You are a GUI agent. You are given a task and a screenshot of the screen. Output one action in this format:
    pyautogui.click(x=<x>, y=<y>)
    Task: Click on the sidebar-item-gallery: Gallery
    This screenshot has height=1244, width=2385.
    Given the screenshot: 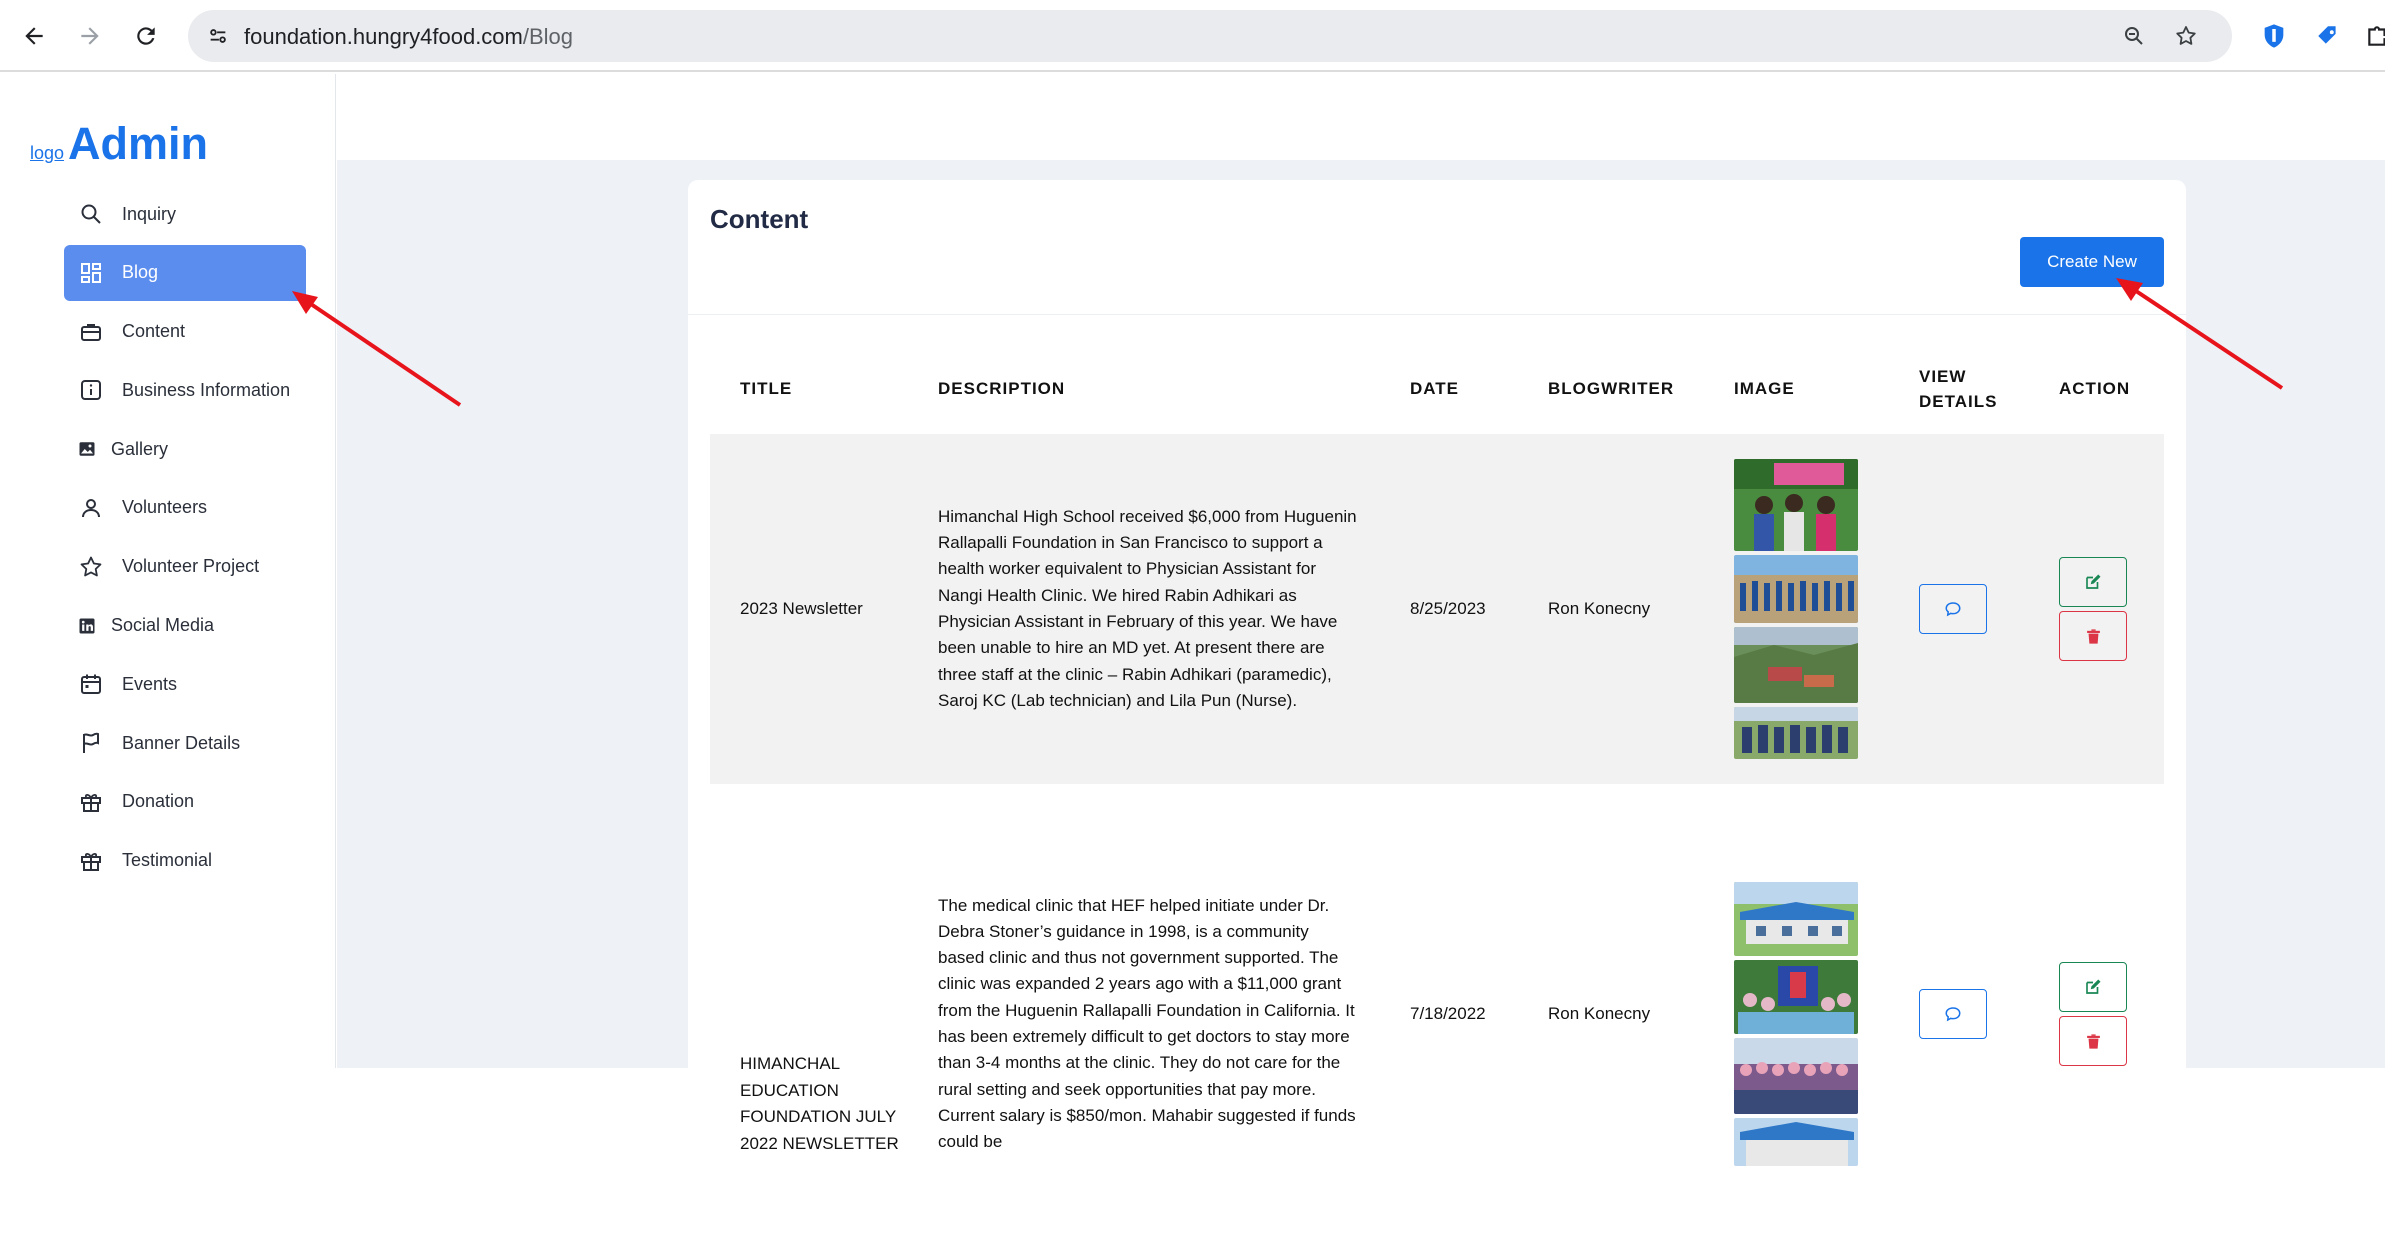 What is the action you would take?
    pyautogui.click(x=185, y=449)
    